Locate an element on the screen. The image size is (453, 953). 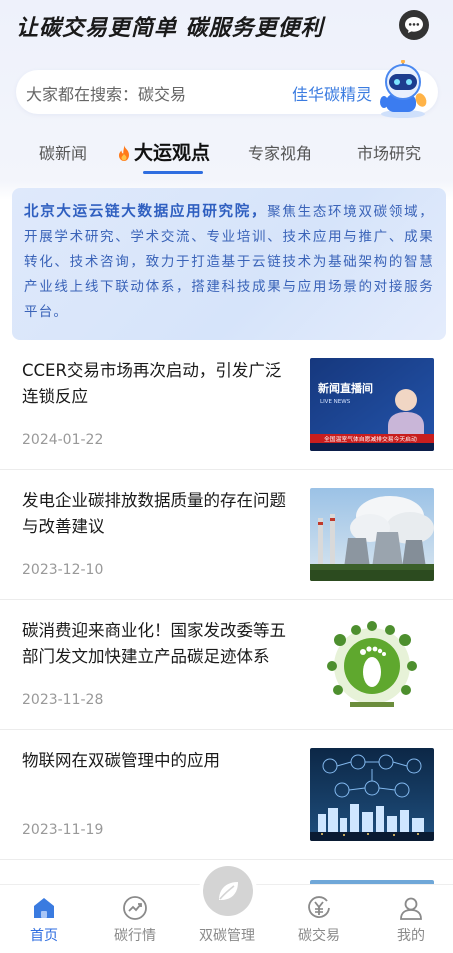
nav-profile: 我的 is located at coordinates (411, 920).